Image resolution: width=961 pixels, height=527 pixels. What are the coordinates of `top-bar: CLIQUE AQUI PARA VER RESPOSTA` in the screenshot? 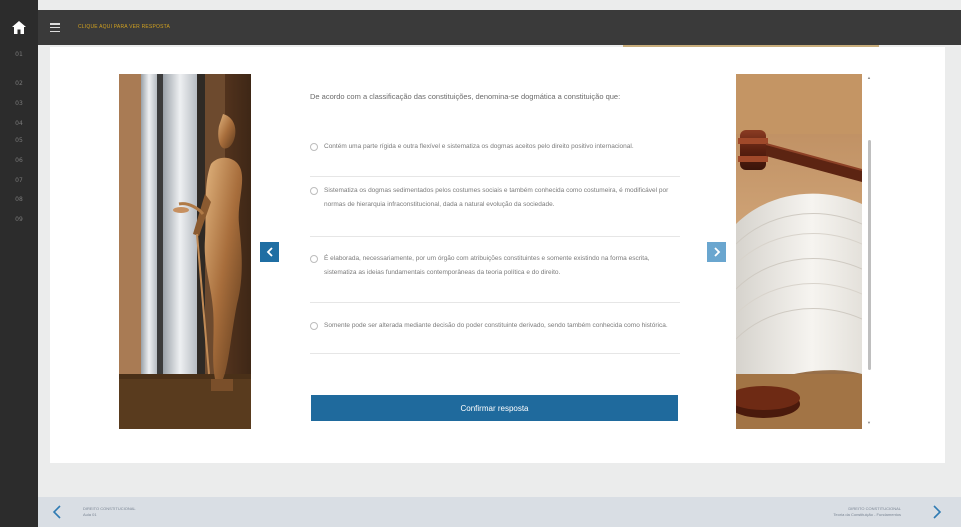 It's located at (499, 27).